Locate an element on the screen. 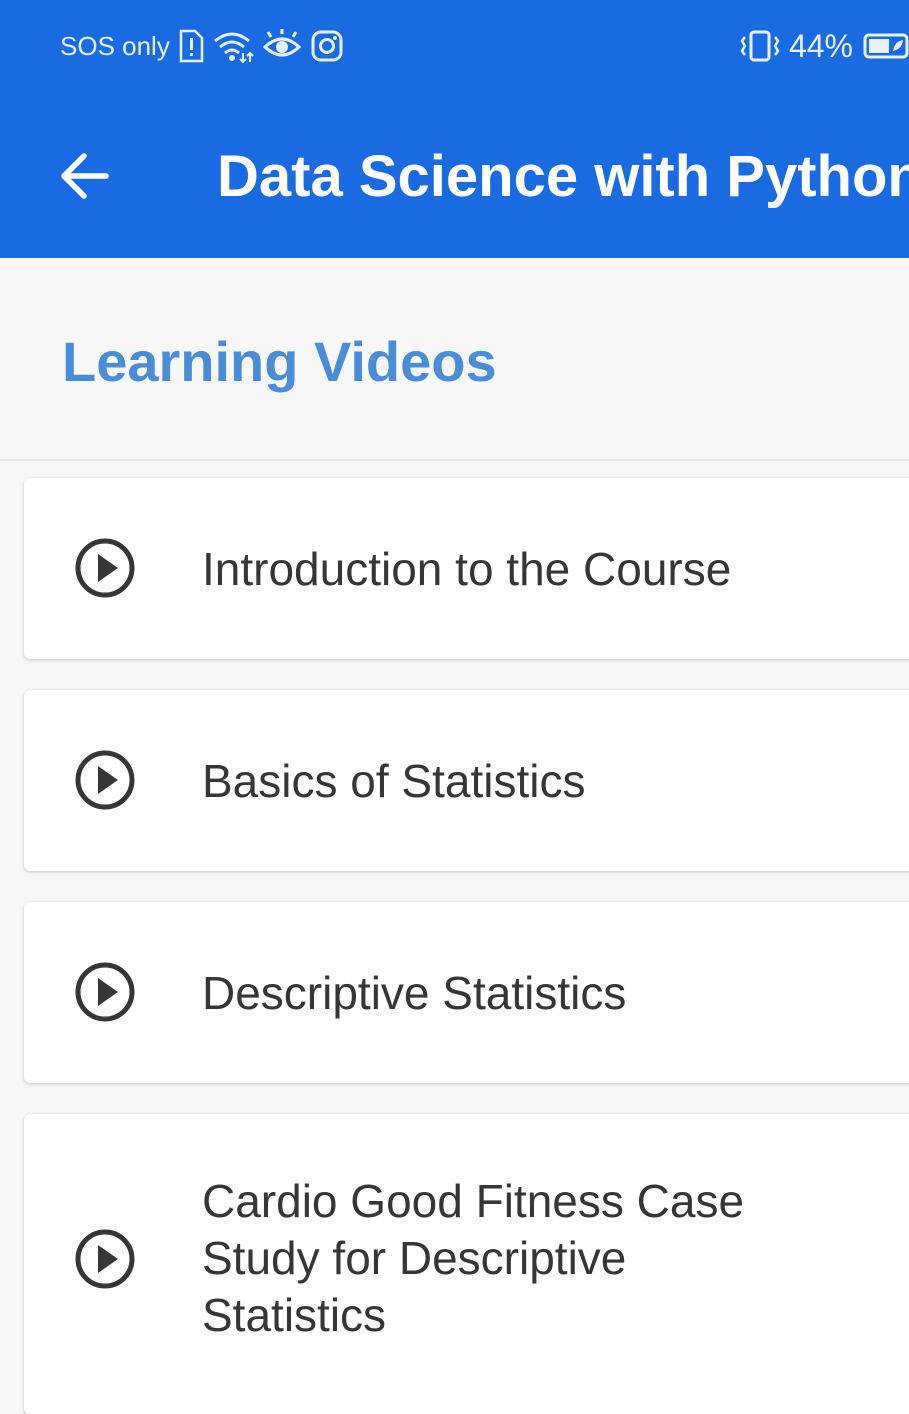 The image size is (909, 1414). status-right: 44% is located at coordinates (823, 46).